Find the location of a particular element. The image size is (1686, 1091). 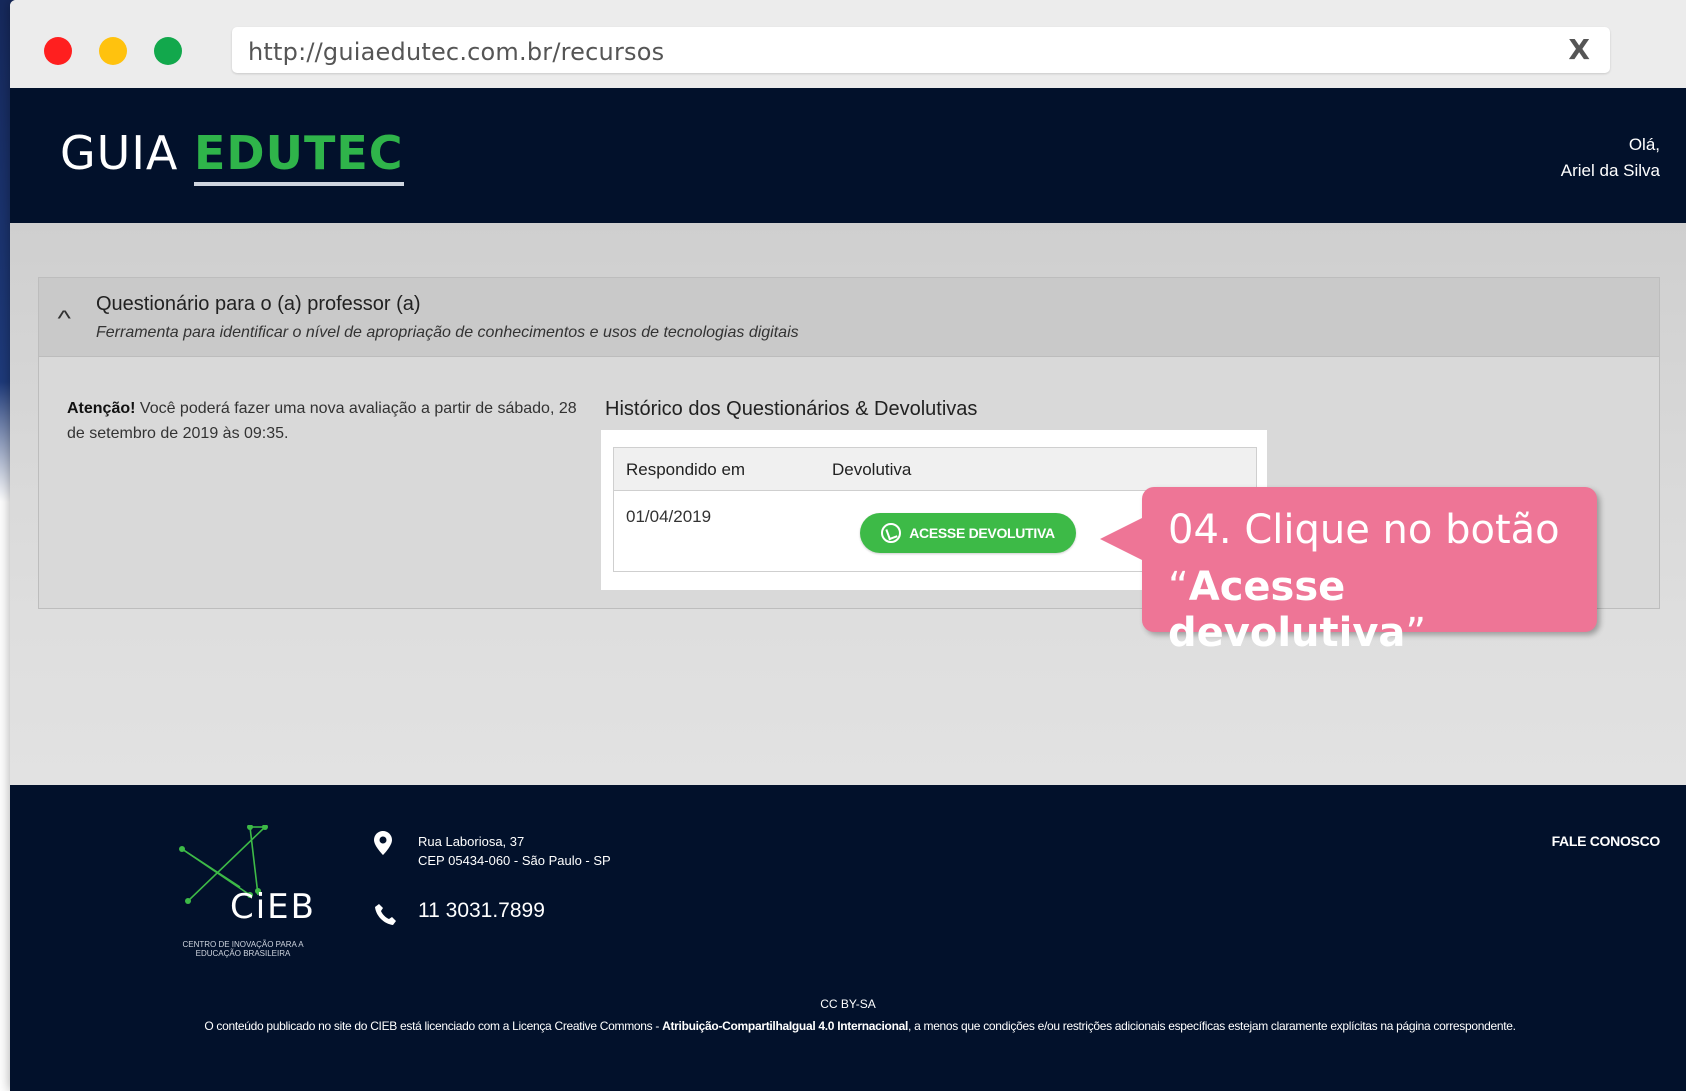

attention-label: Atenção! is located at coordinates (101, 408).